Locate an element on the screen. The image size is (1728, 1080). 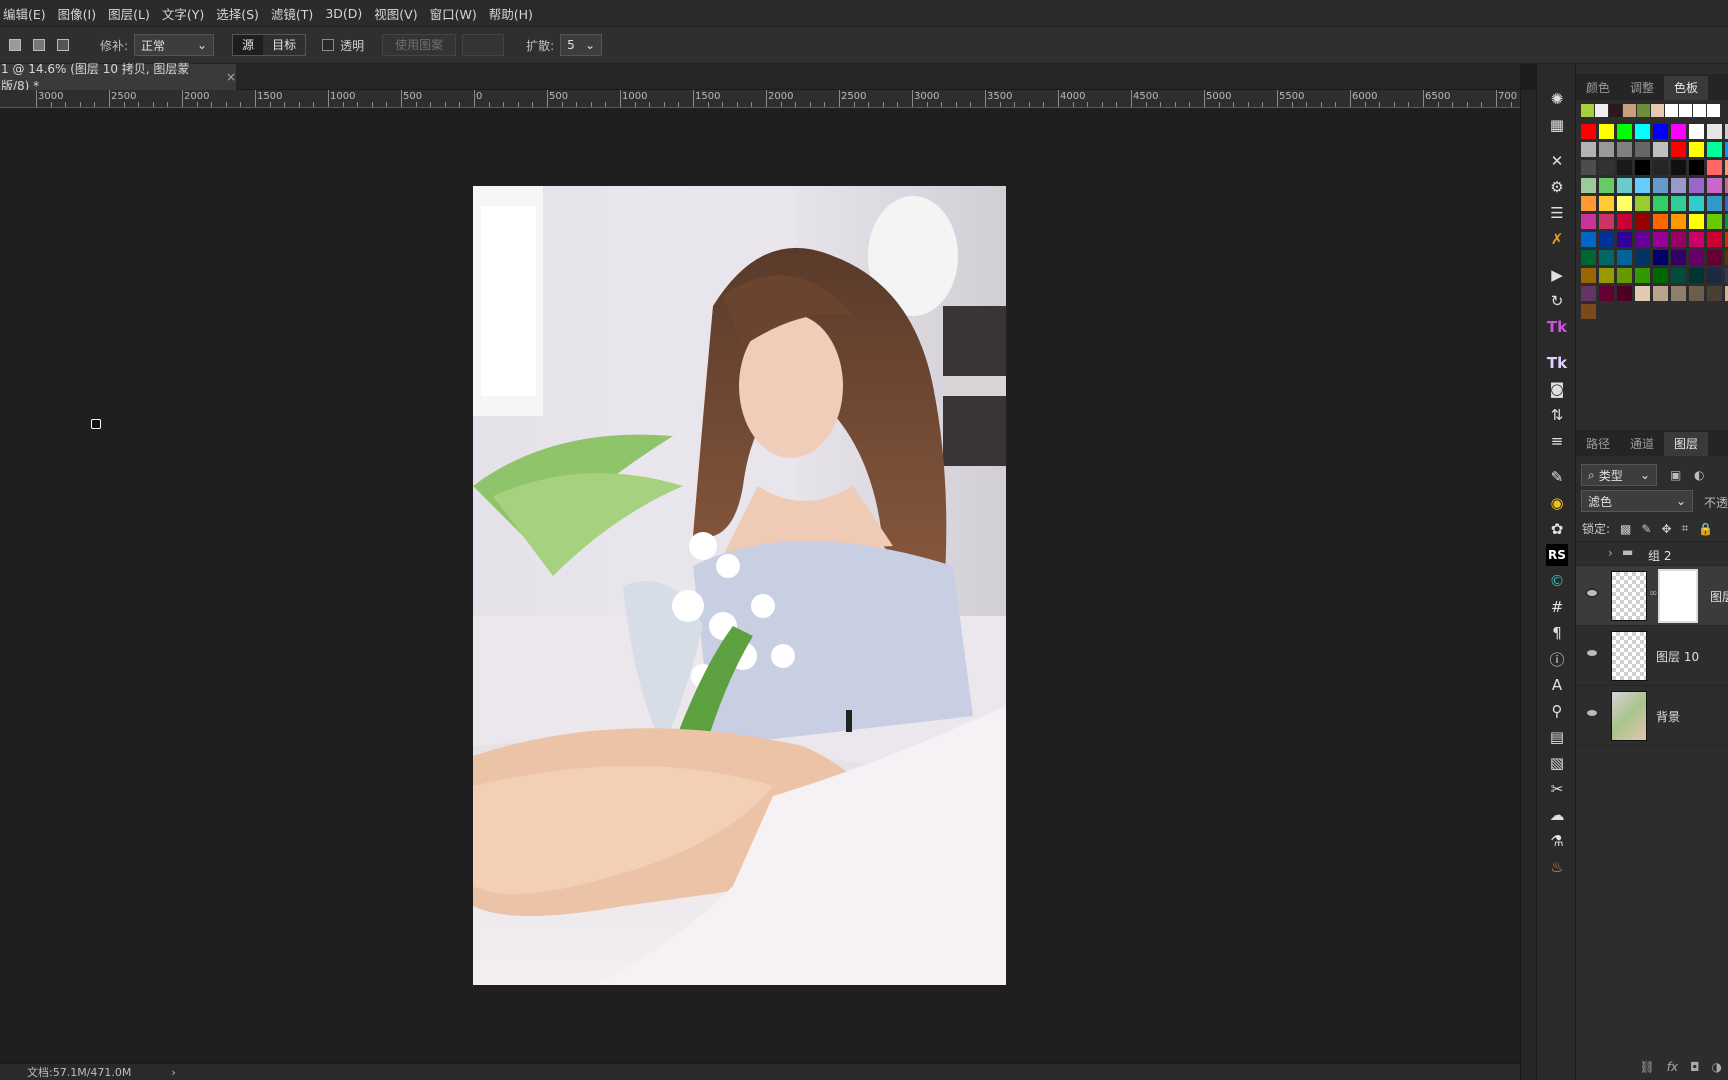
target-button: 目标 is located at coordinates (284, 45).